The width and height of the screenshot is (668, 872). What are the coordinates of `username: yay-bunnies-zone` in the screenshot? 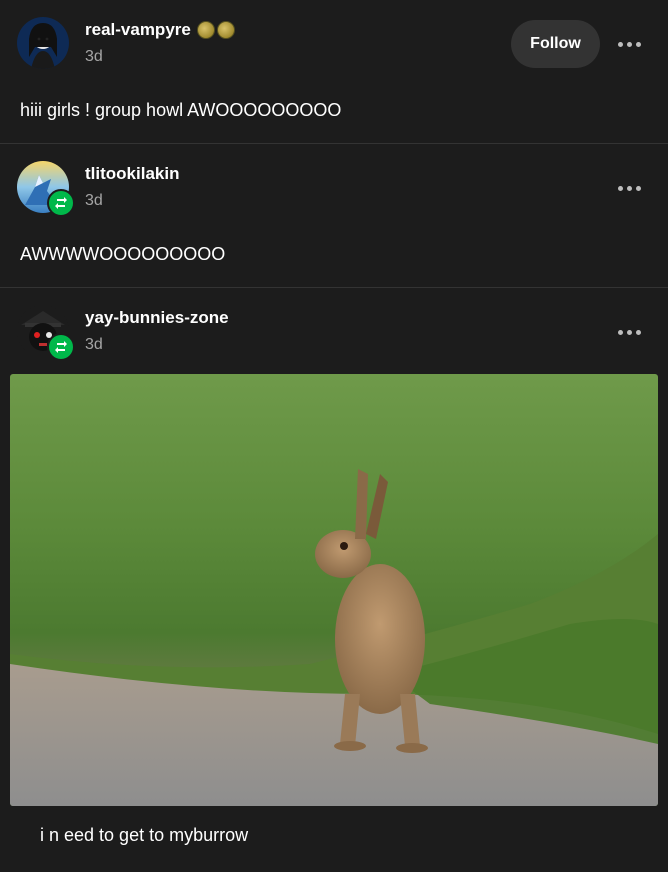 It's located at (157, 318).